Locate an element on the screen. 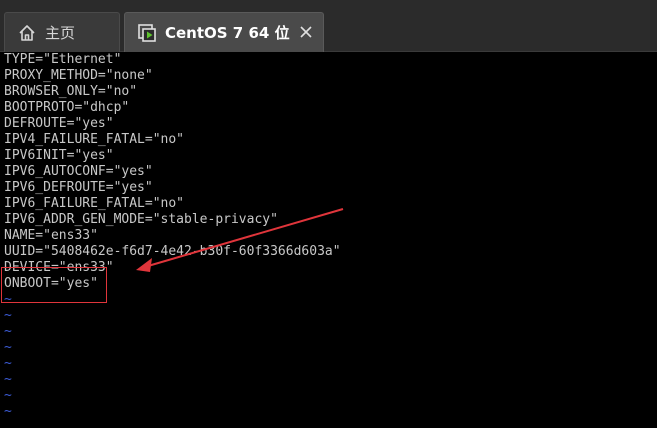 This screenshot has width=657, height=428. tab-bar: 主页 CentOS 7 64 位 is located at coordinates (328, 26).